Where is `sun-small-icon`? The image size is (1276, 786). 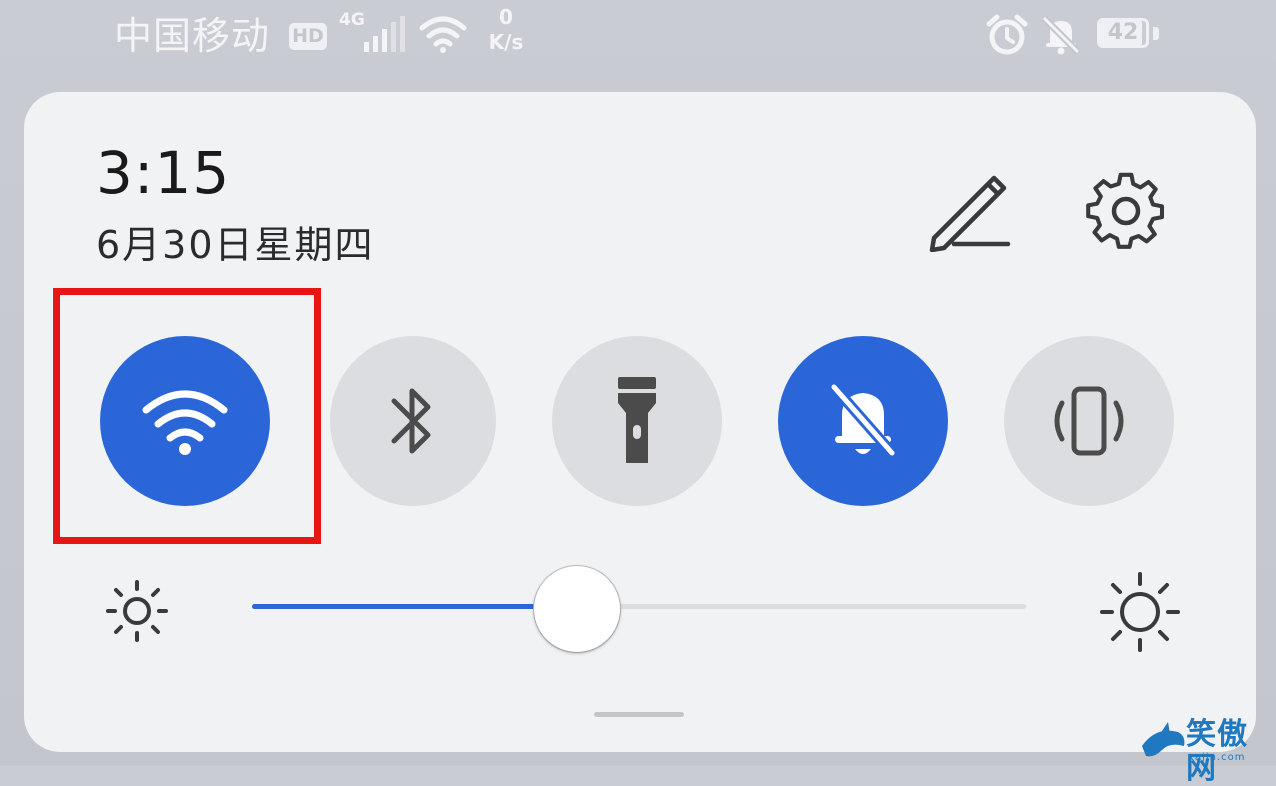
sun-small-icon is located at coordinates (137, 611).